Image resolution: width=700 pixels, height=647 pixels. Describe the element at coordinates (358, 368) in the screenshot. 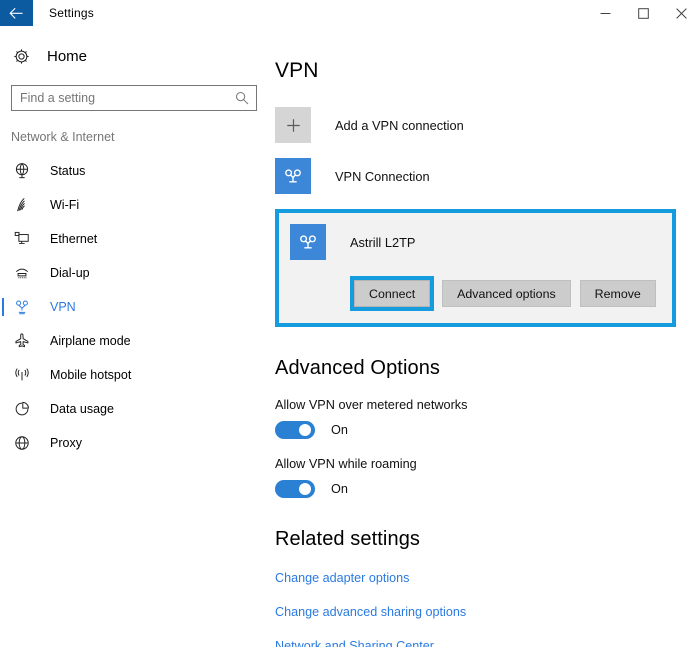

I see `advanced-options-title: Advanced Options` at that location.